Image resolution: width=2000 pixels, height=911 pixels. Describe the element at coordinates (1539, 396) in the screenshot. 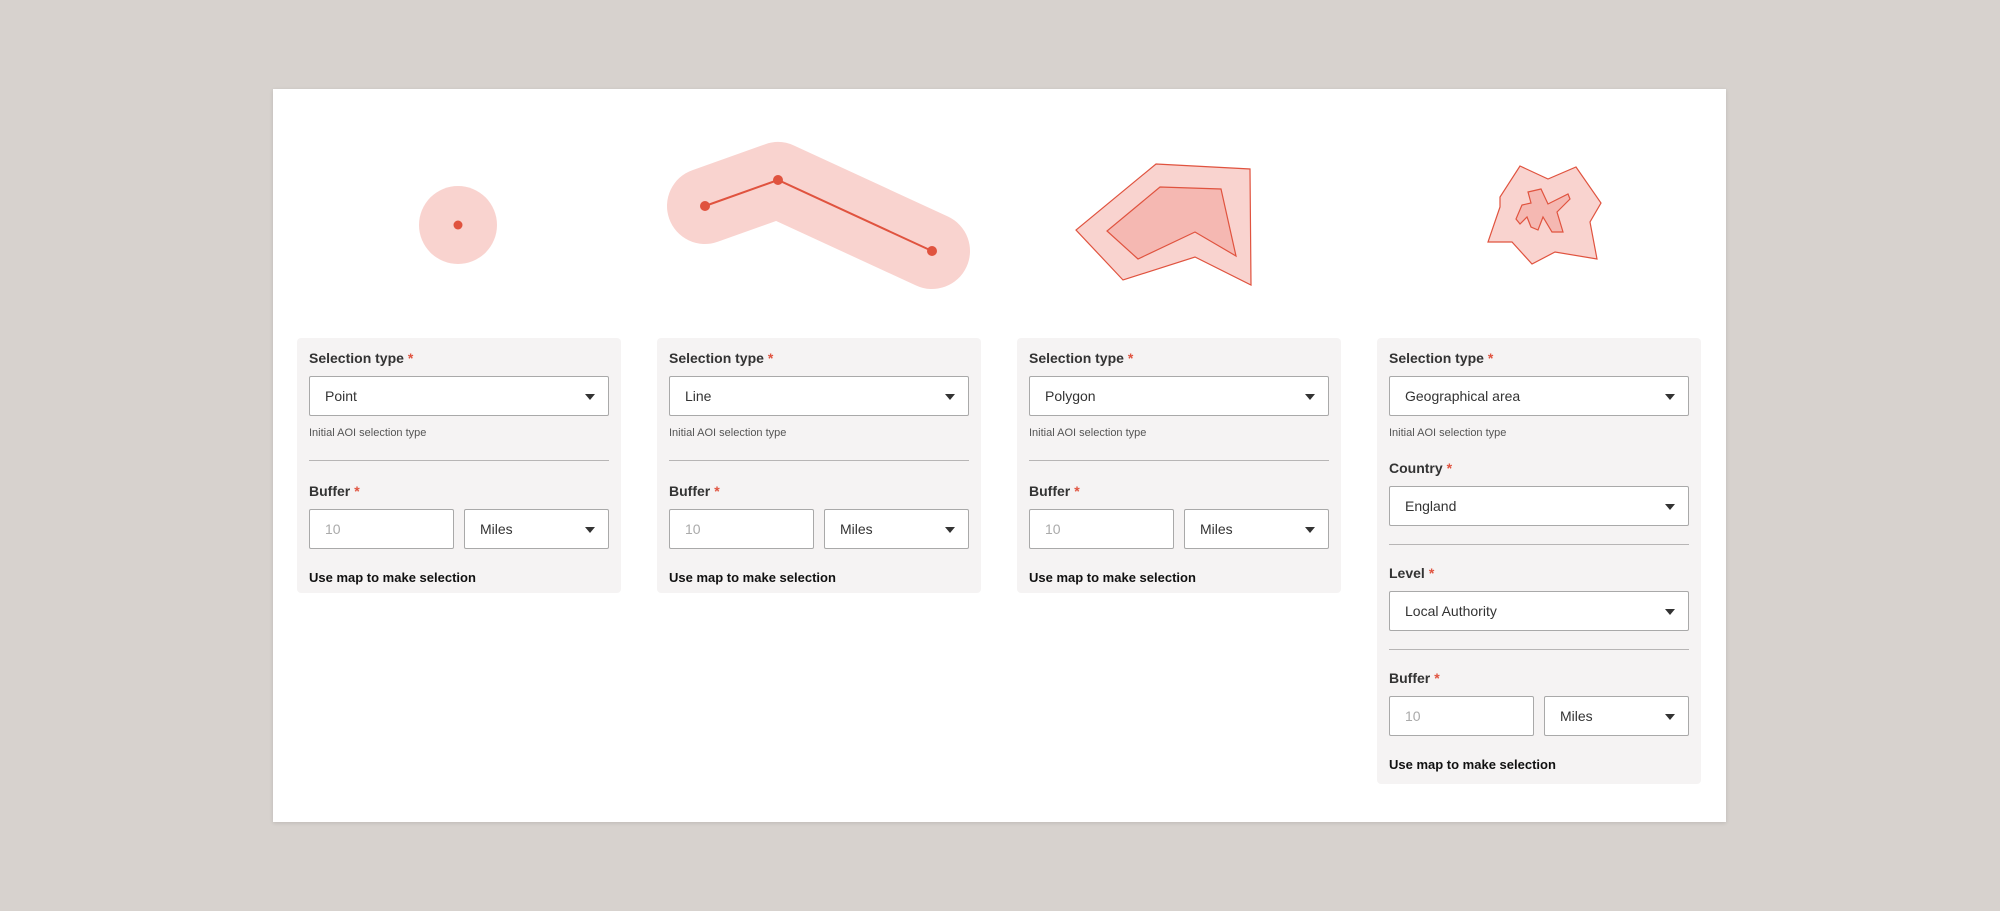

I see `selection-type-select: Geographical area` at that location.